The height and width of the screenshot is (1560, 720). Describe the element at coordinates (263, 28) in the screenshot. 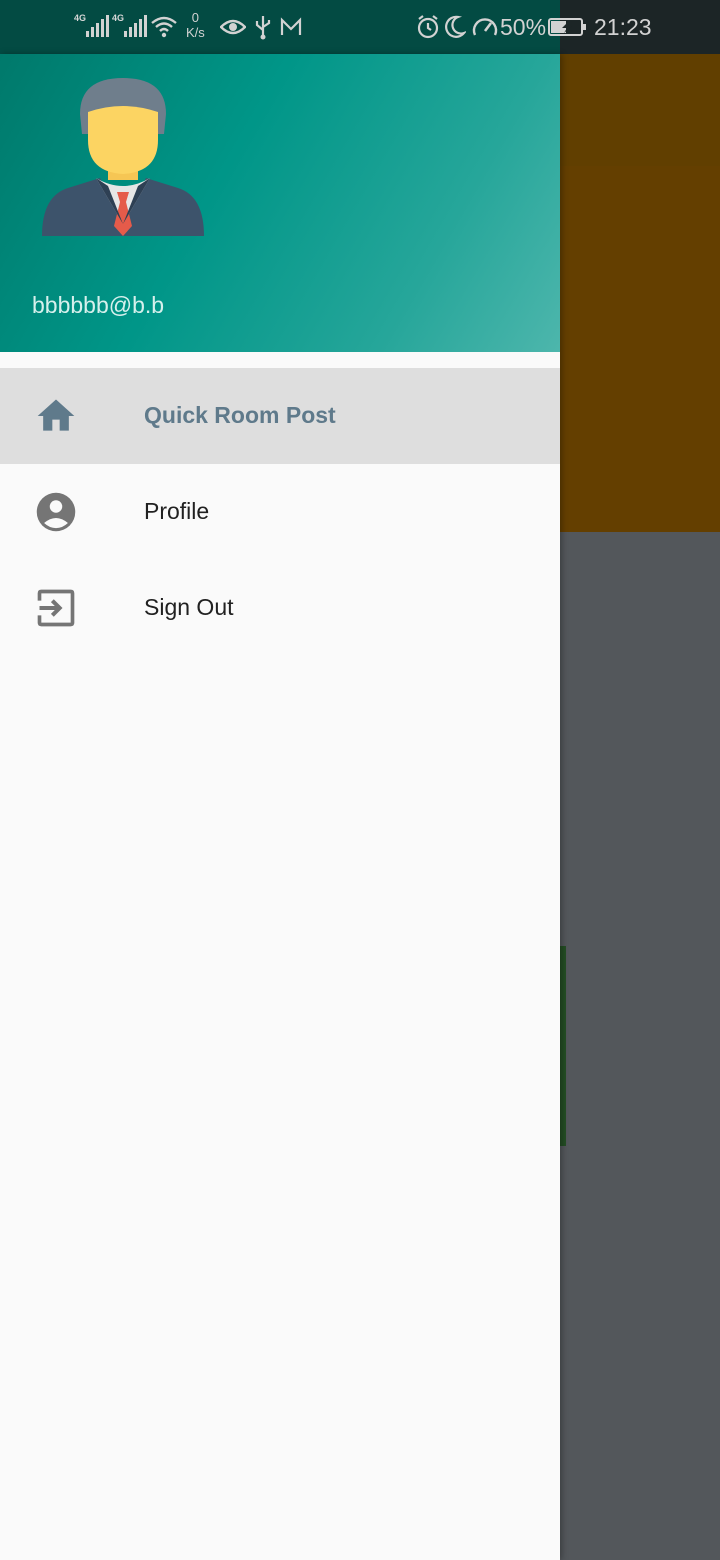

I see `usb-icon` at that location.